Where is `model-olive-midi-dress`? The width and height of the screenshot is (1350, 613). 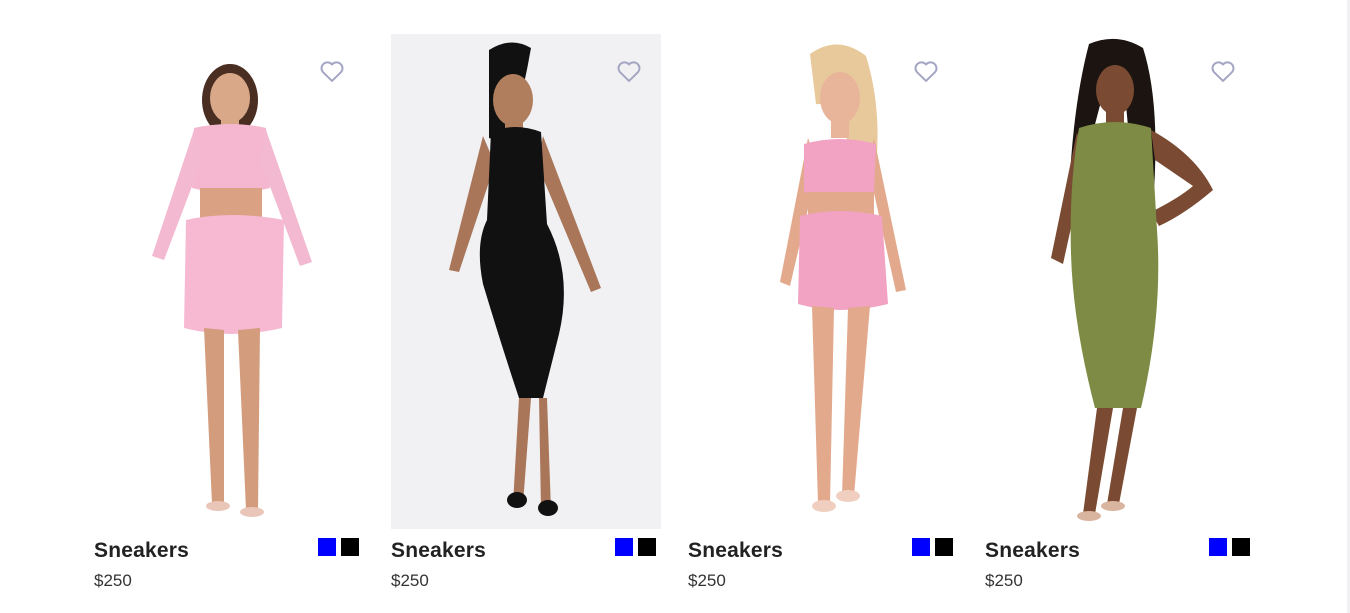
model-olive-midi-dress is located at coordinates (1132, 279).